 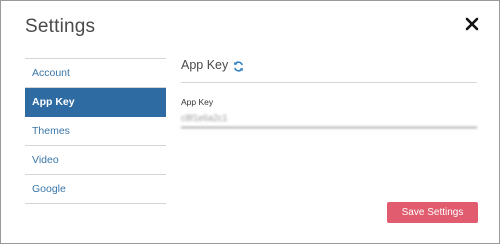 What do you see at coordinates (60, 26) in the screenshot?
I see `dialog-title: Settings` at bounding box center [60, 26].